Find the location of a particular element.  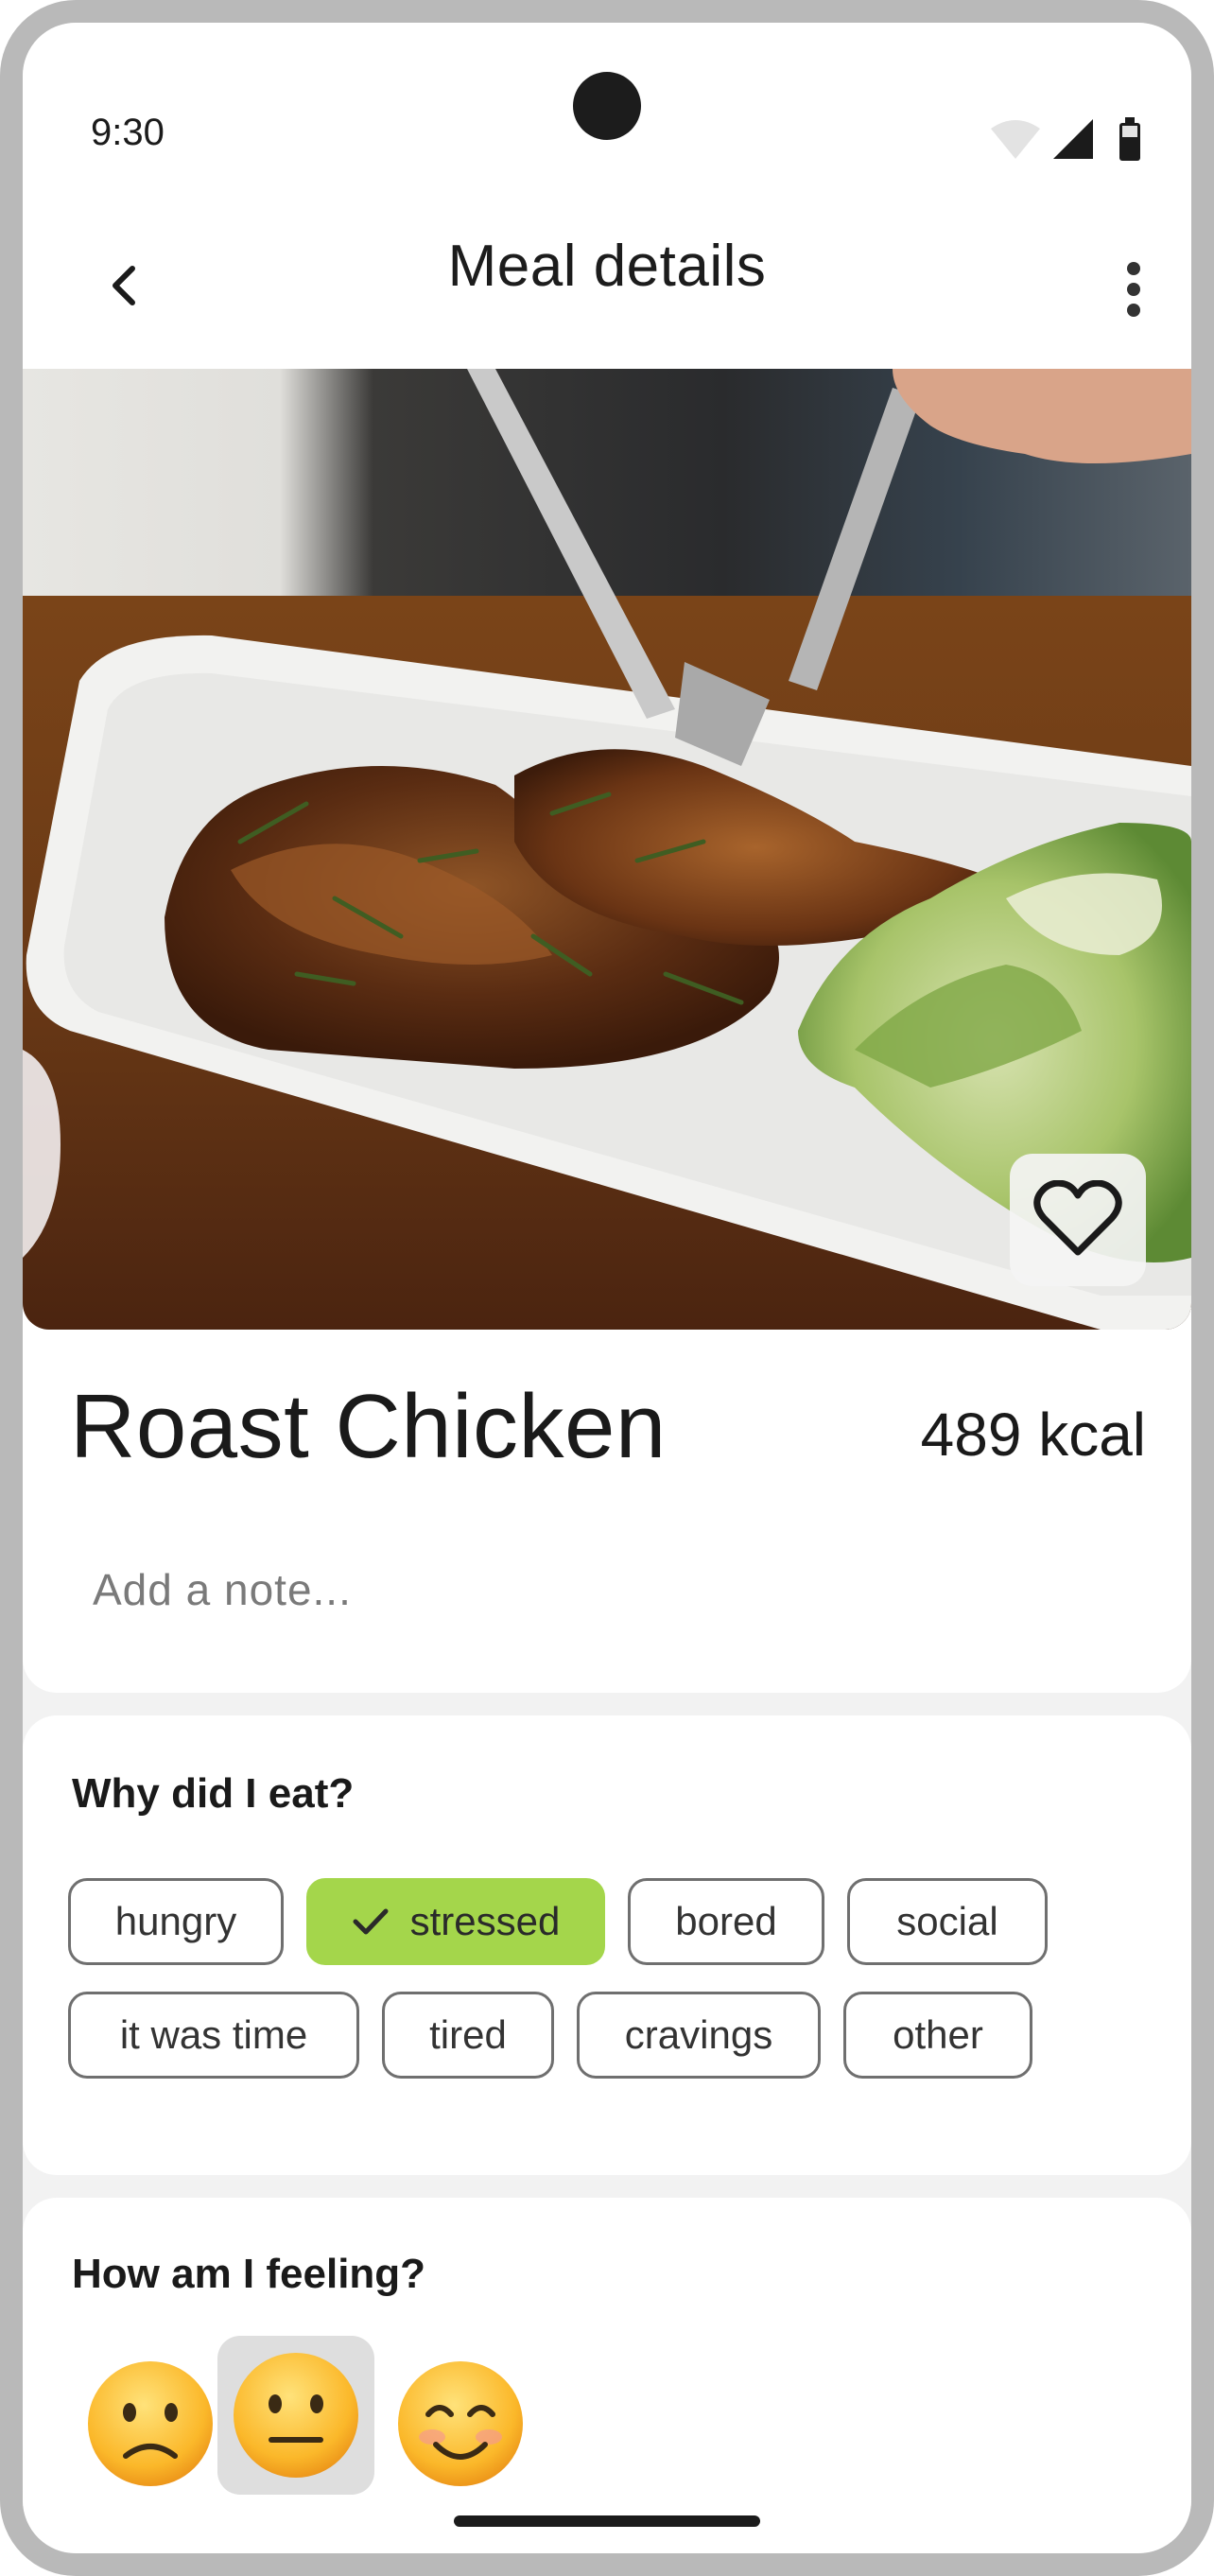

chip-label: cravings is located at coordinates (698, 2034).